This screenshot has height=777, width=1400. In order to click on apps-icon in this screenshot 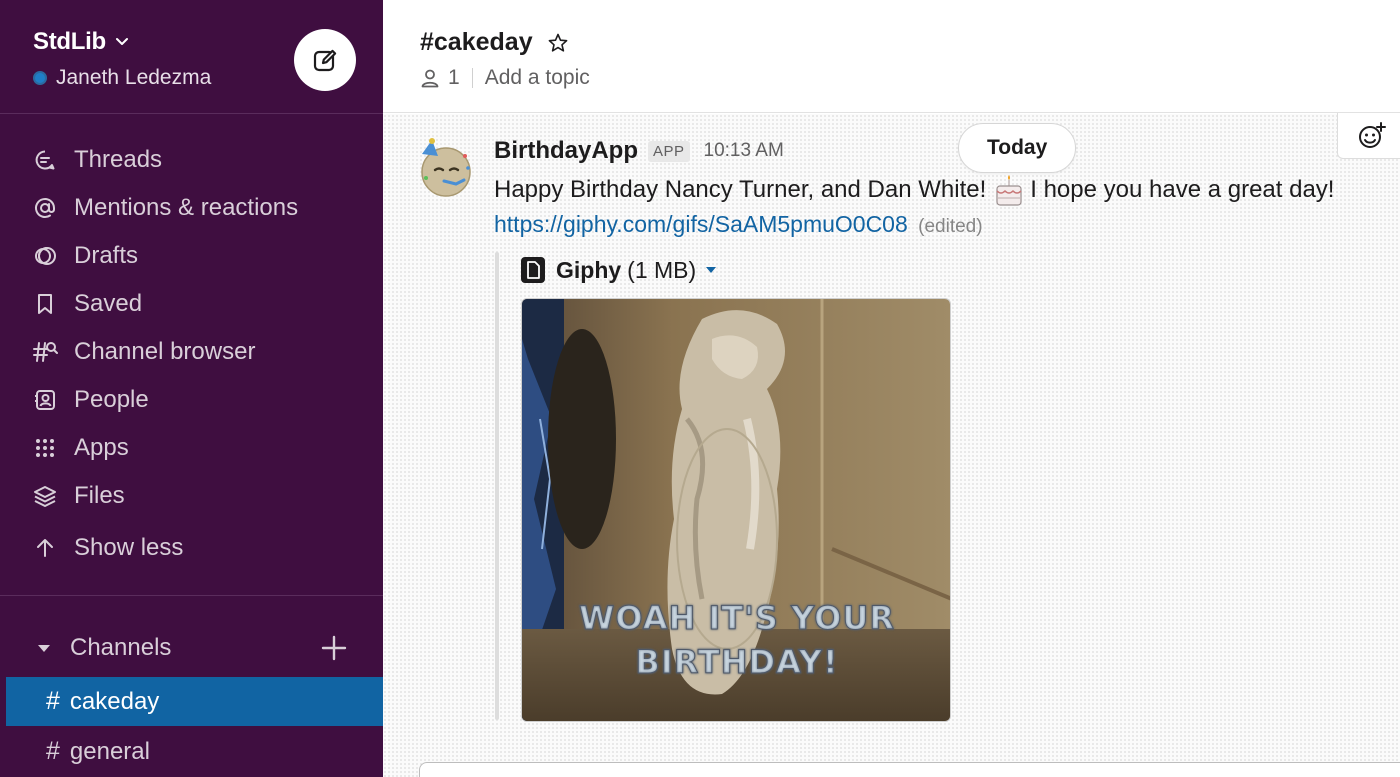, I will do `click(45, 448)`.